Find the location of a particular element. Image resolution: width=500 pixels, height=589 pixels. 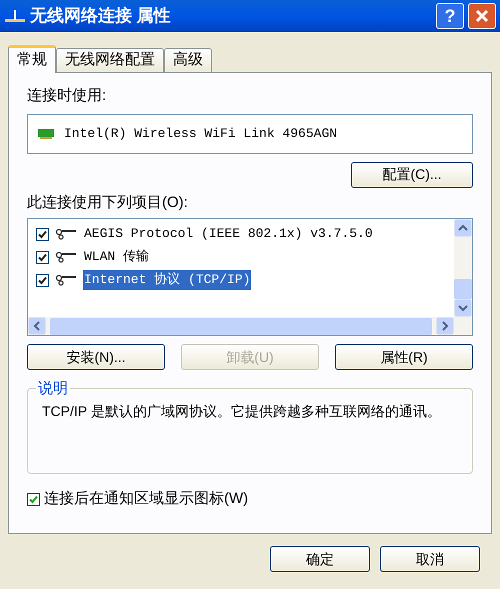

notify-label: 连接后在通知区域显示图标(W) is located at coordinates (146, 499).